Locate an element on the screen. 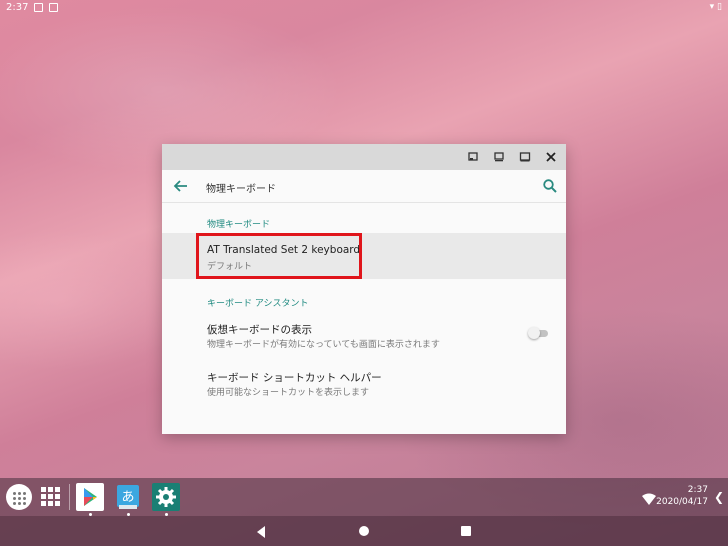  notification-icon is located at coordinates (38, 7).